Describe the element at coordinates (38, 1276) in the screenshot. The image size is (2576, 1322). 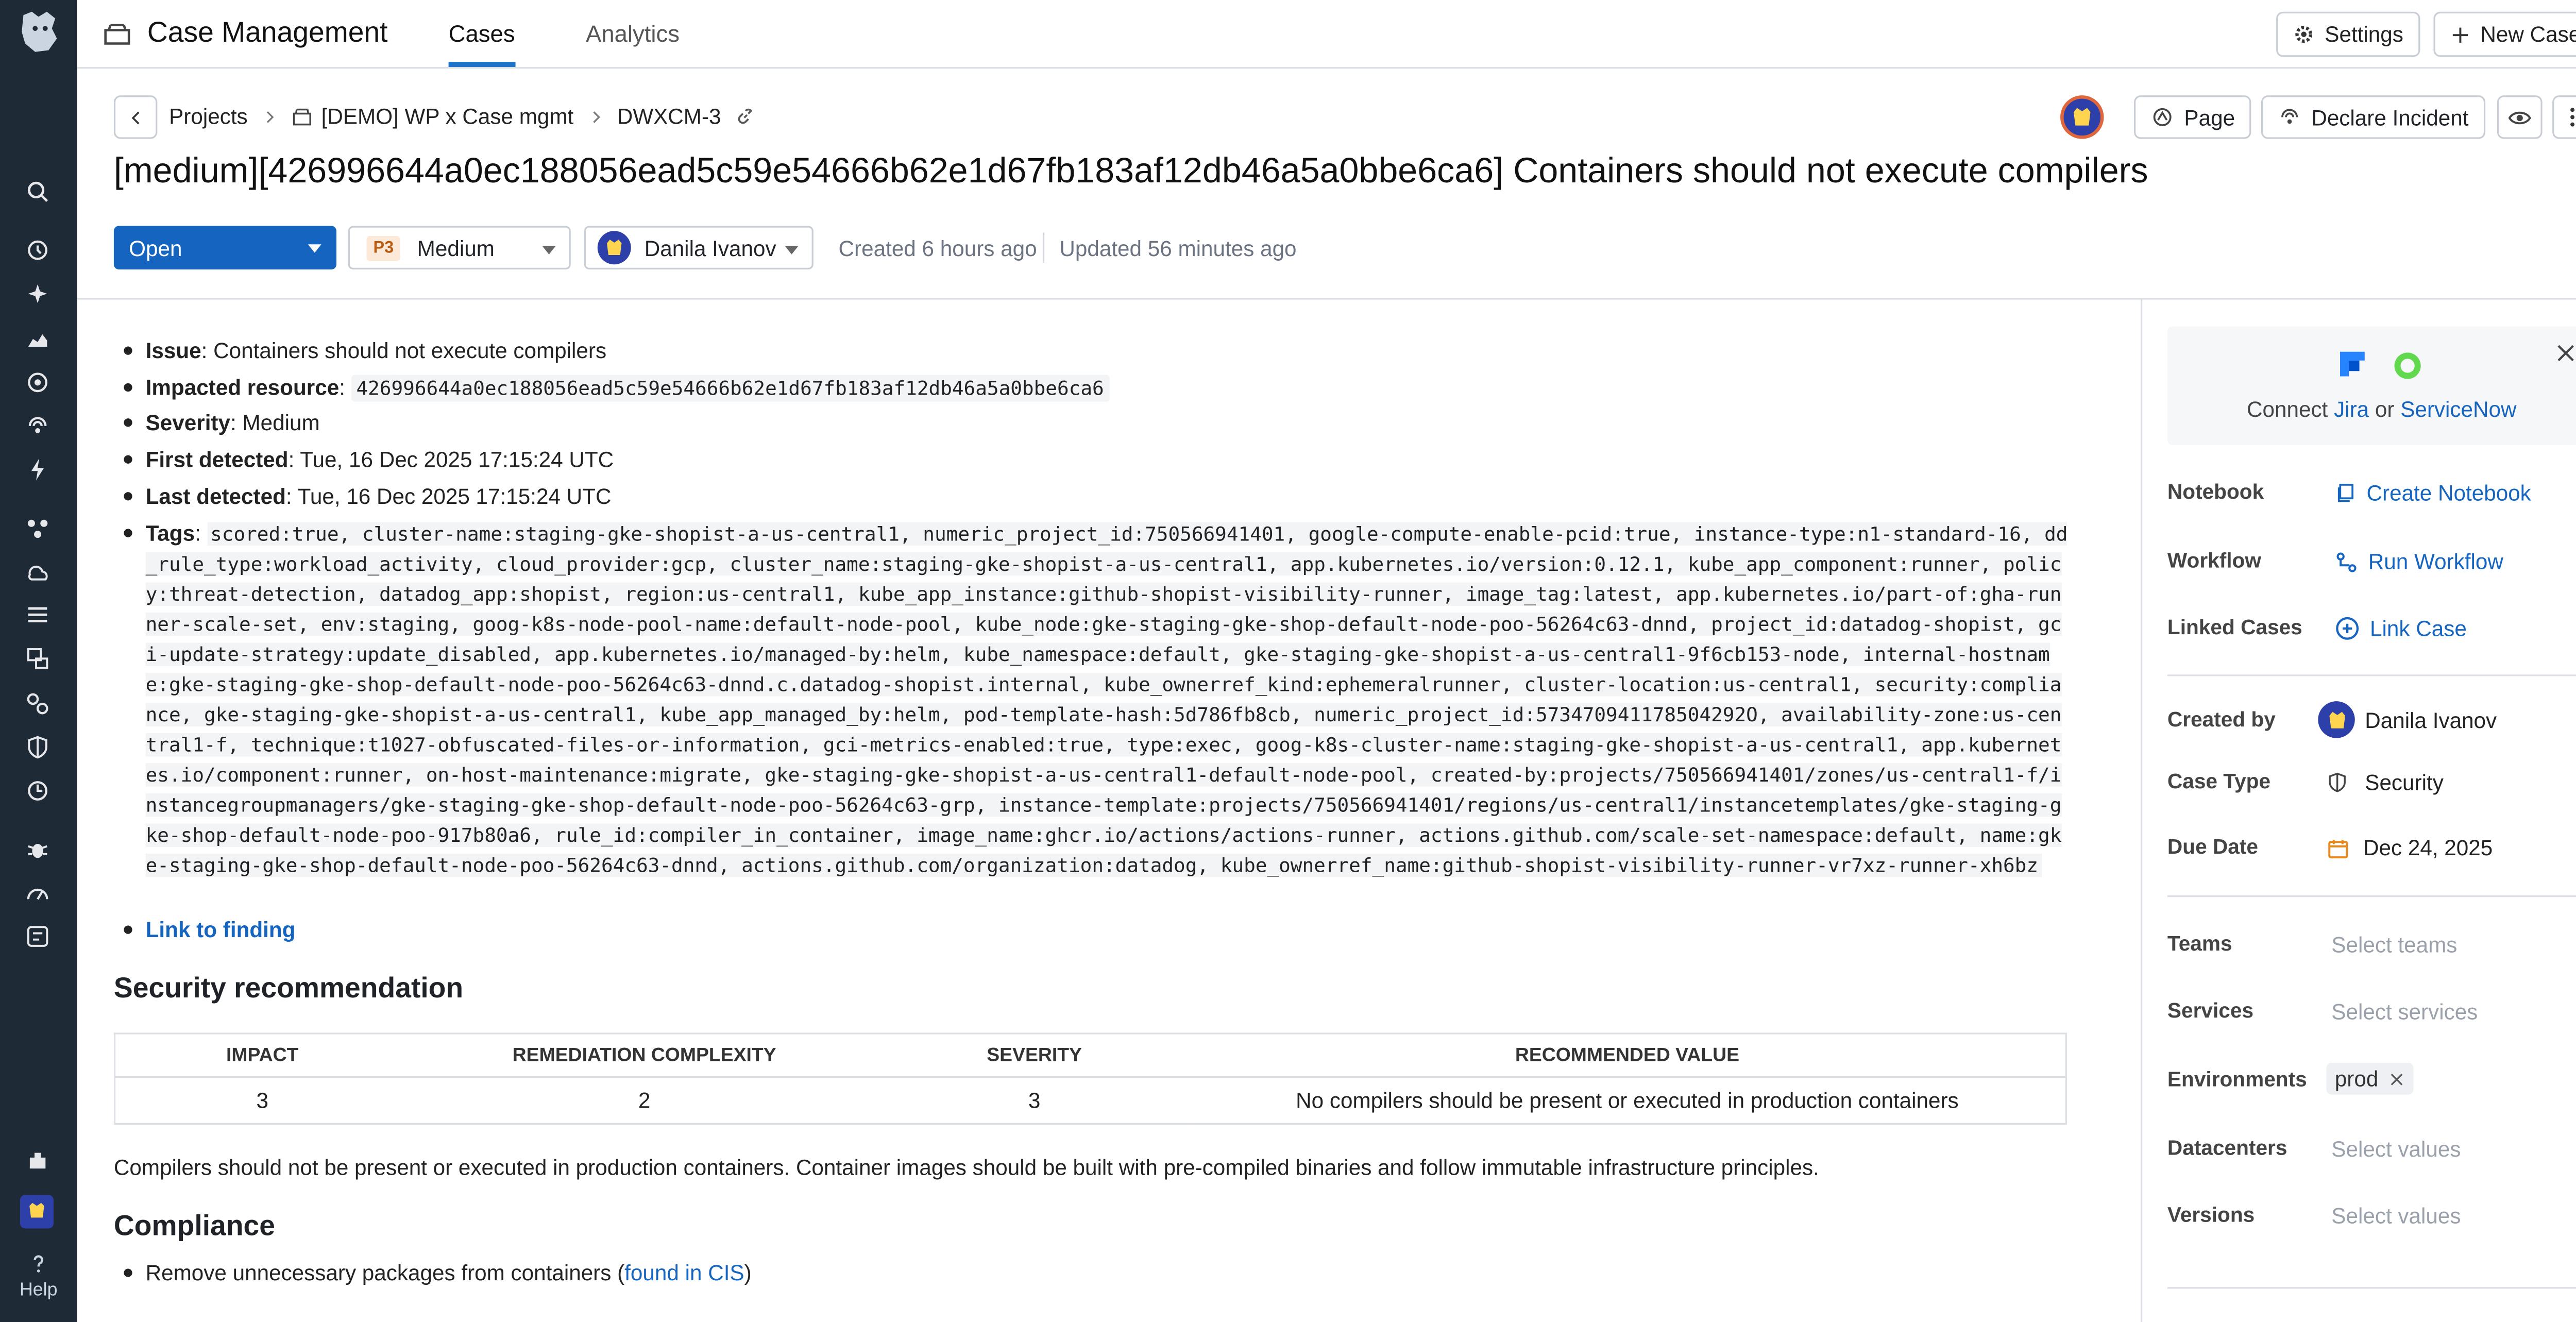
I see `help-button: Help` at that location.